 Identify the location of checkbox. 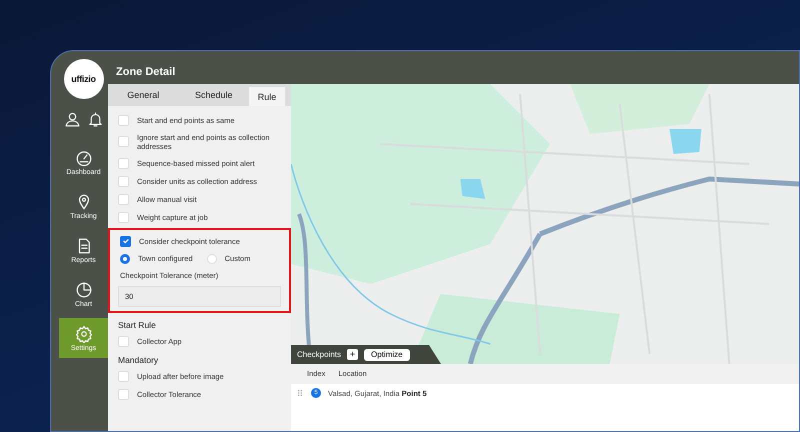
(125, 241).